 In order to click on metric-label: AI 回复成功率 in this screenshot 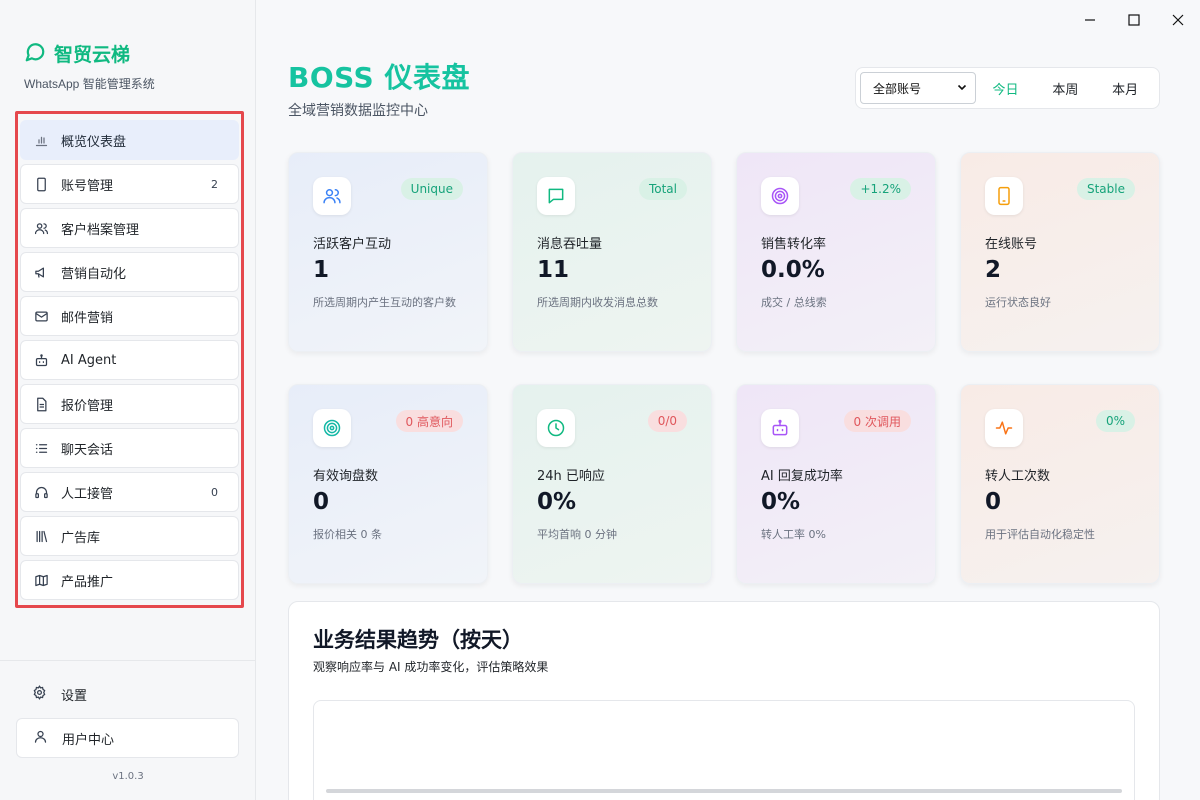, I will do `click(802, 476)`.